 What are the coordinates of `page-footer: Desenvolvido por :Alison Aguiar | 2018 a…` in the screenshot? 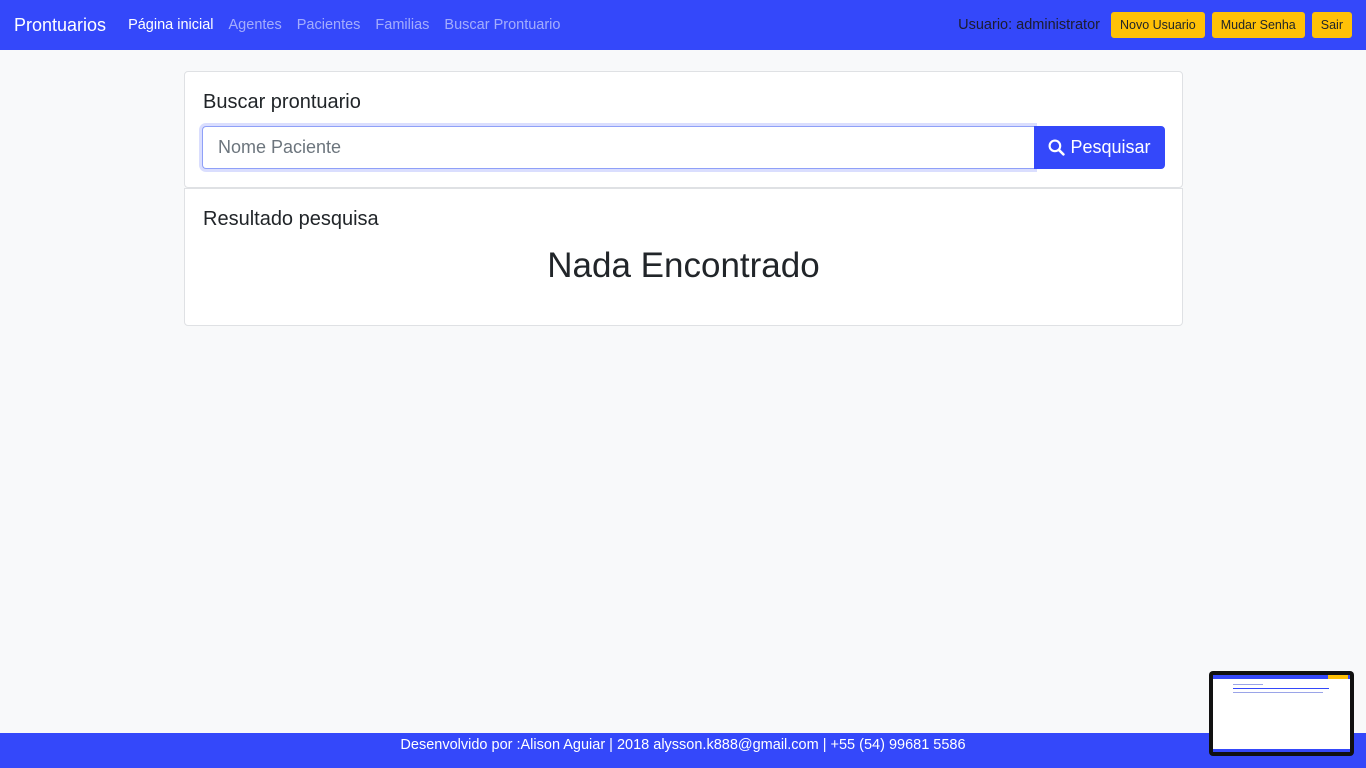 It's located at (683, 750).